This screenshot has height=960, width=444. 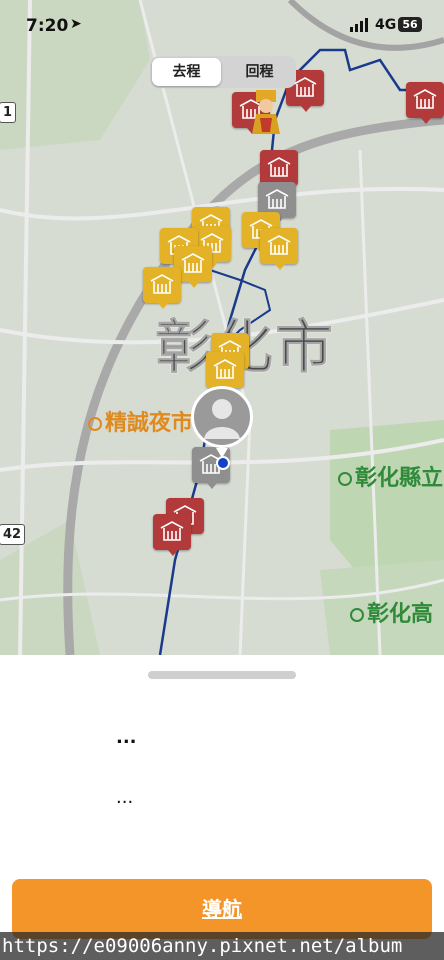 What do you see at coordinates (222, 26) in the screenshot?
I see `status-bar: 7:20 ➤ 4G 56` at bounding box center [222, 26].